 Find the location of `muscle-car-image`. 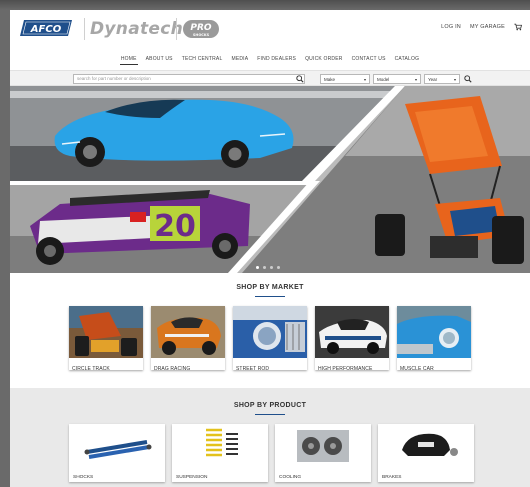

muscle-car-image is located at coordinates (434, 332).